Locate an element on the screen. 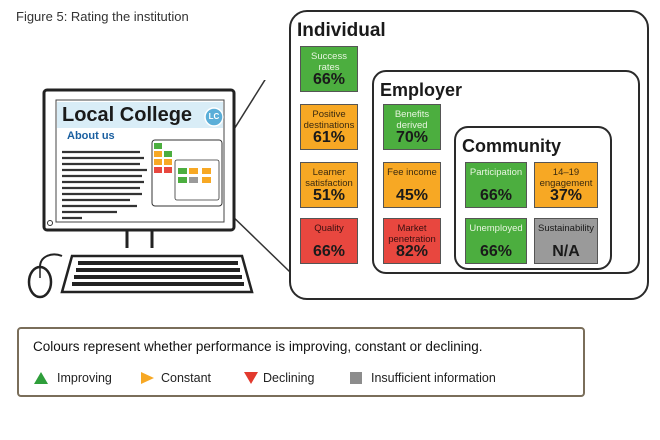 This screenshot has height=440, width=660. legend-constant: Constant is located at coordinates (186, 378).